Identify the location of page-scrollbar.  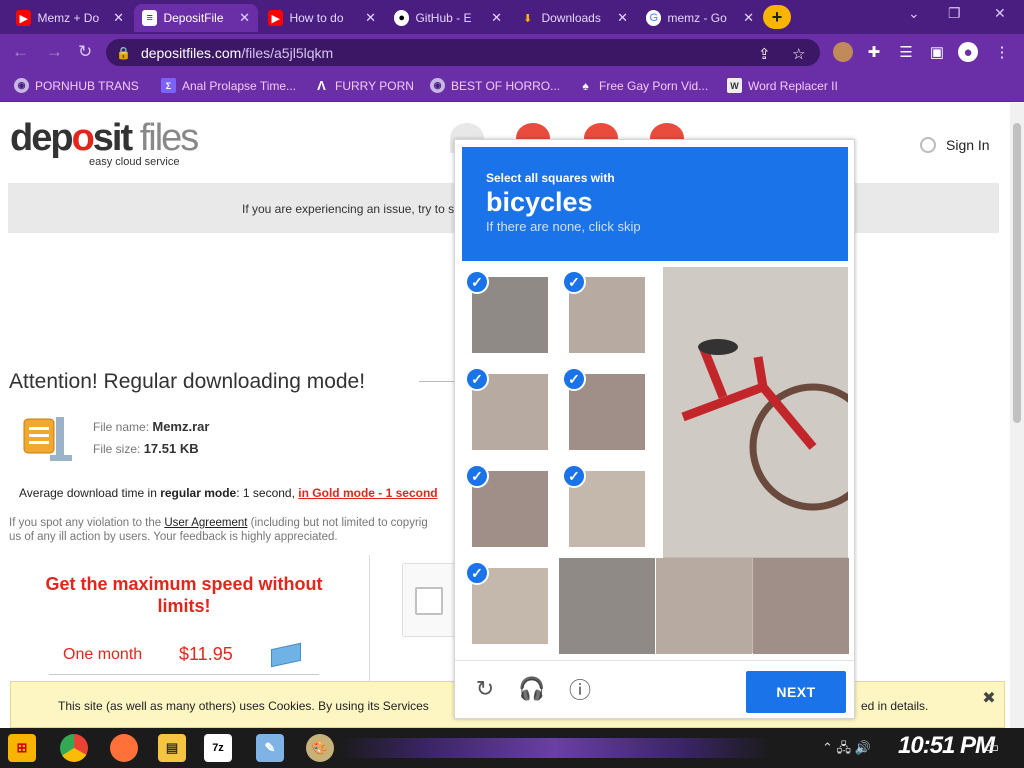
(1017, 415).